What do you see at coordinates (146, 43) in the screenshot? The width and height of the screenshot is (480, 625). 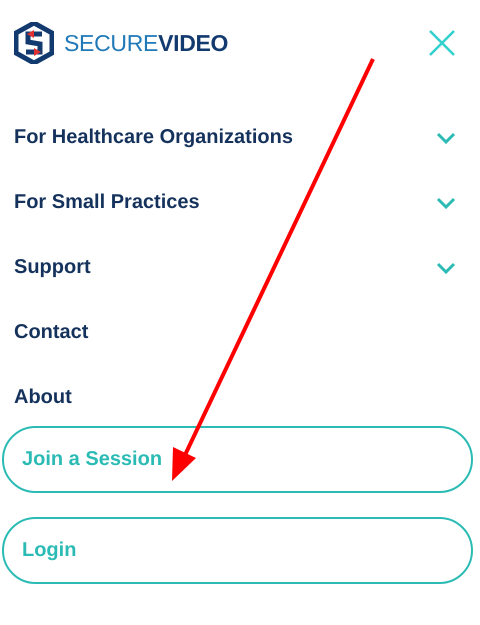 I see `logo-text: SECUREVIDEO` at bounding box center [146, 43].